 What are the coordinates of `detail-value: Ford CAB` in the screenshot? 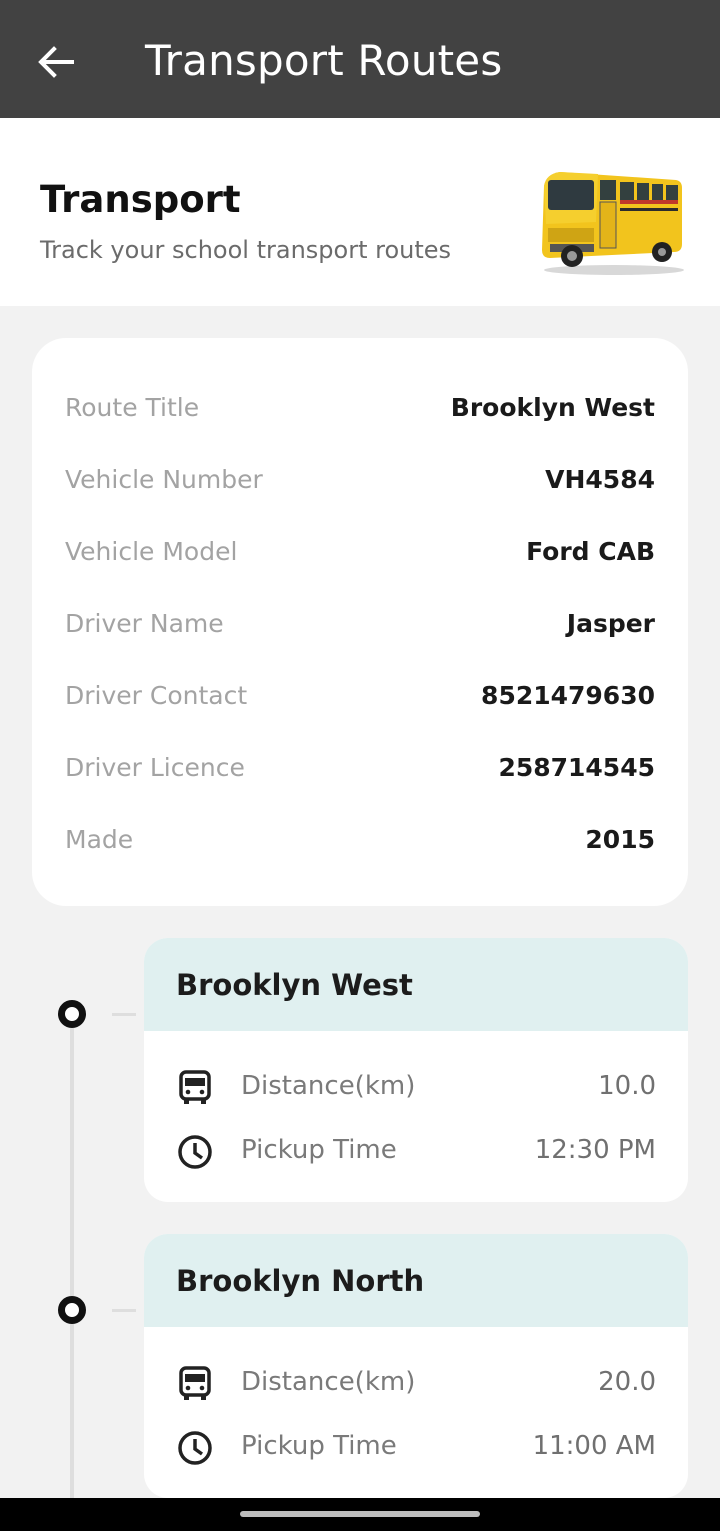 It's located at (590, 551).